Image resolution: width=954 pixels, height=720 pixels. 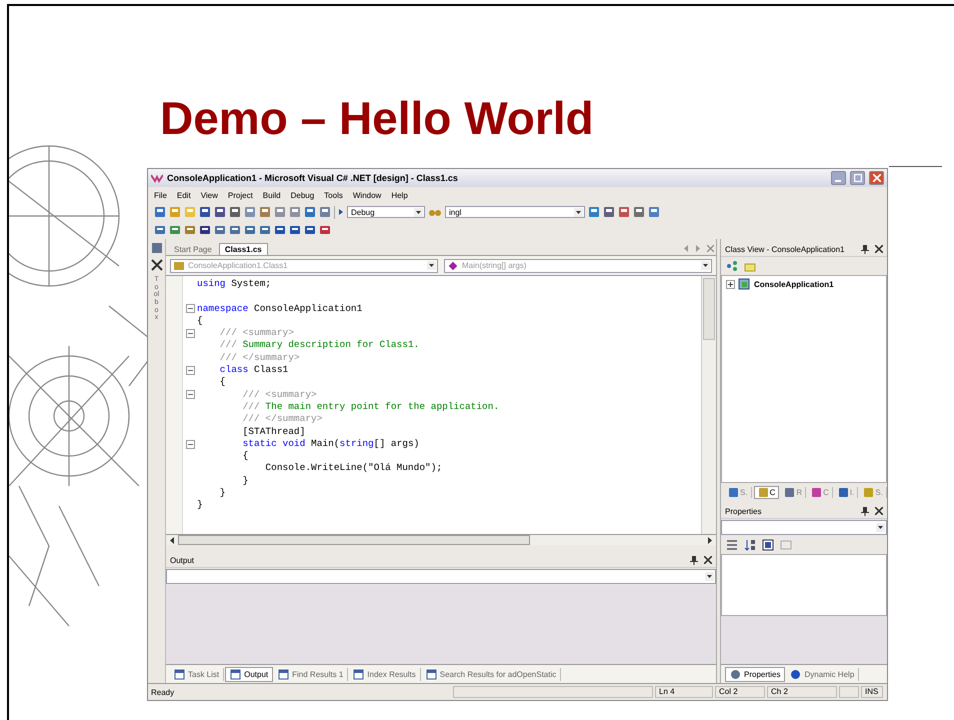 I want to click on code-line: static void Main(string[] args), so click(x=331, y=444).